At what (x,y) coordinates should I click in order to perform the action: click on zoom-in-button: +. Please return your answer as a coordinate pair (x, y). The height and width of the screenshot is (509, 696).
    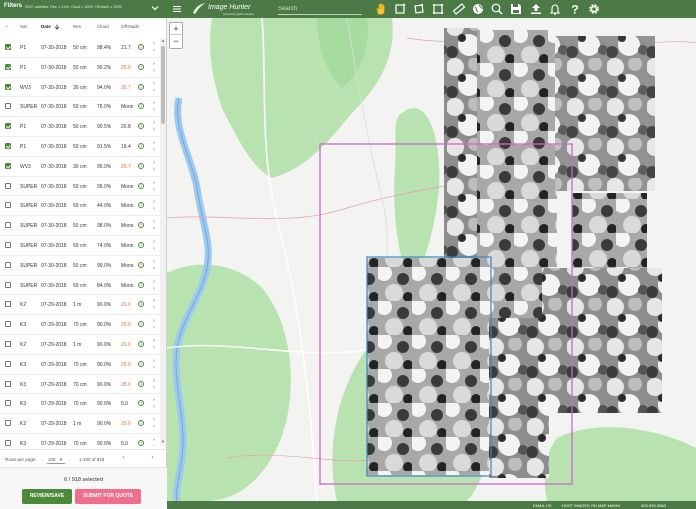
    Looking at the image, I should click on (176, 29).